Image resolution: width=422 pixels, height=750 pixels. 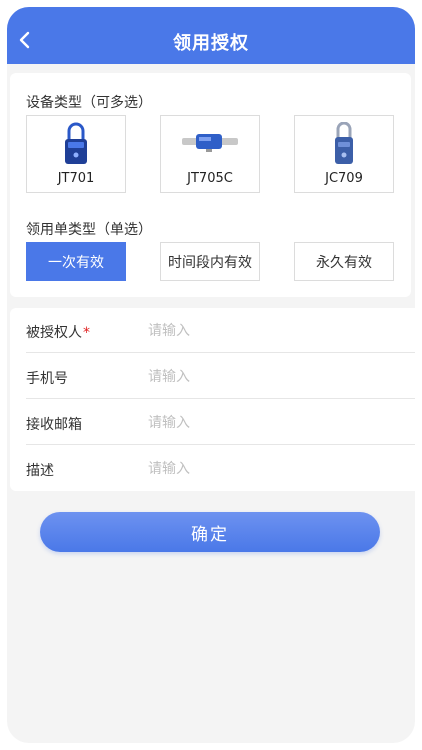 I want to click on device-option-jt701: JT701, so click(x=76, y=154).